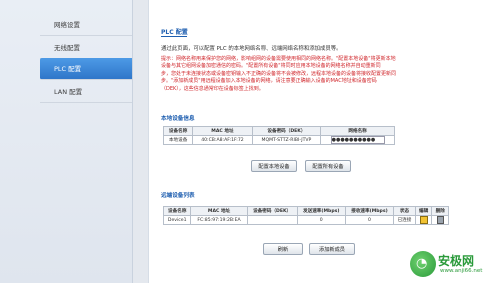 The width and height of the screenshot is (500, 283). I want to click on table-cell: MQMT-STTZ-RIBI-JTVP, so click(286, 140).